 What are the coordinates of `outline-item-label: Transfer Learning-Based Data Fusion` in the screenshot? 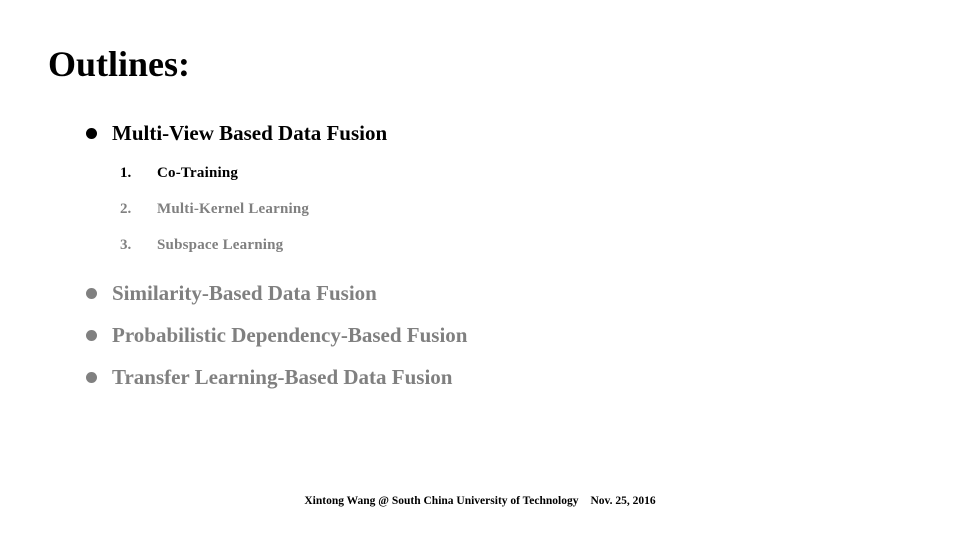 It's located at (282, 377).